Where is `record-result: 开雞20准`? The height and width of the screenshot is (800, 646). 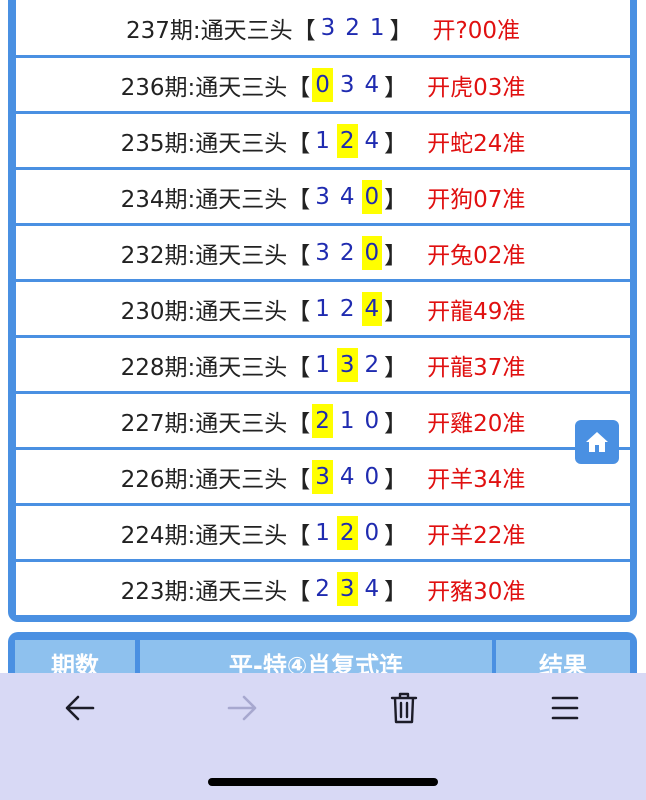
record-result: 开雞20准 is located at coordinates (476, 423).